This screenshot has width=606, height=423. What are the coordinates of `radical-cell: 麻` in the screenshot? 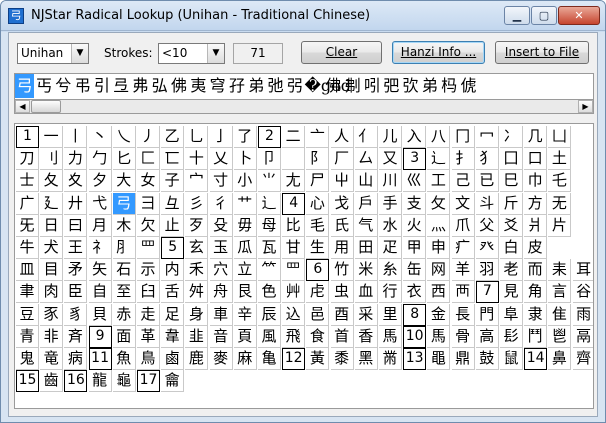 It's located at (245, 359).